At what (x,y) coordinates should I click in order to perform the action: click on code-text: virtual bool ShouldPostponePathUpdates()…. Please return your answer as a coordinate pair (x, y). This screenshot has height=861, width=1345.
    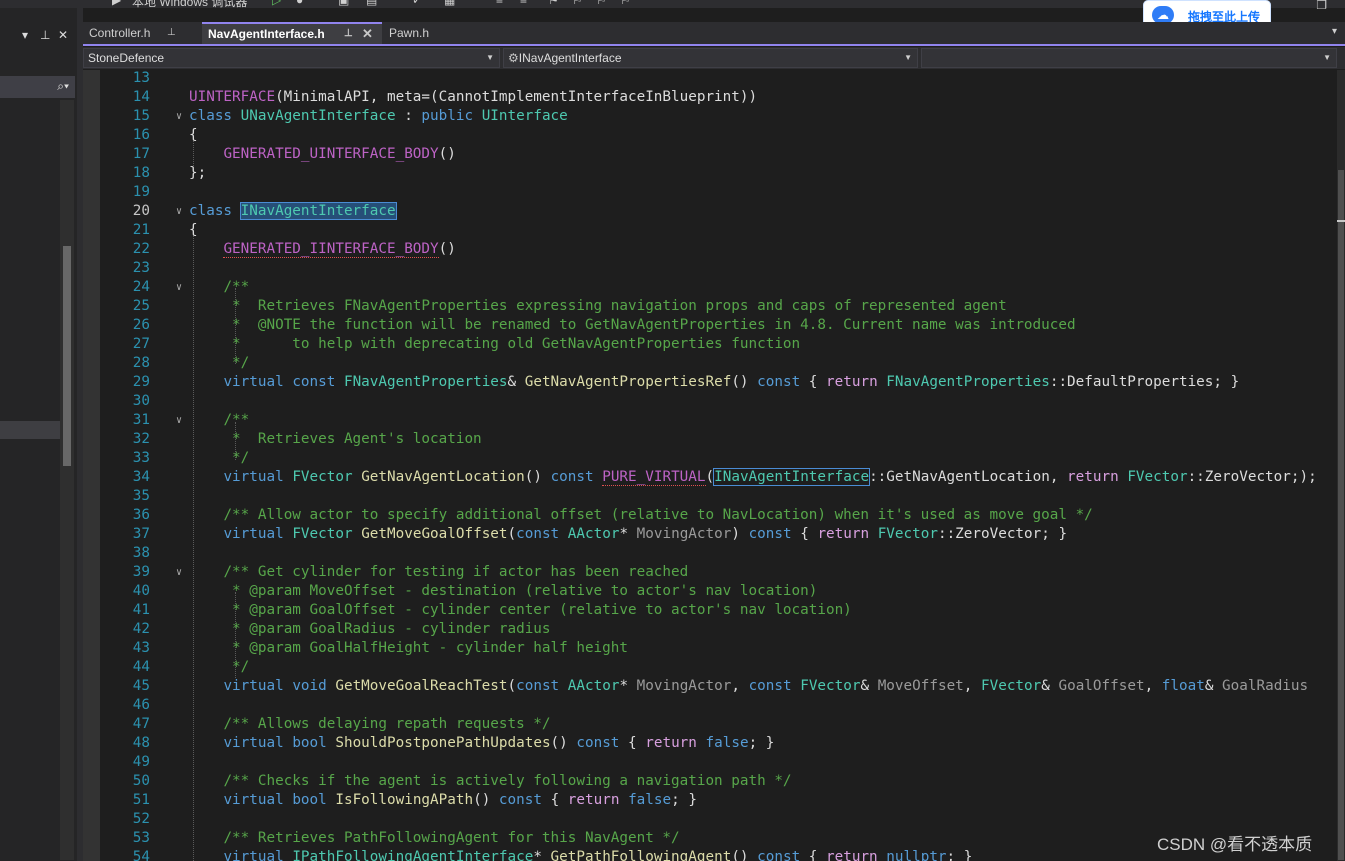
    Looking at the image, I should click on (481, 743).